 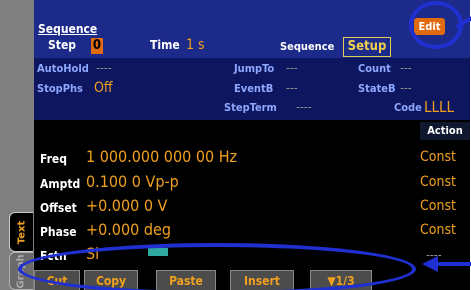 I want to click on freq-action: Const, so click(x=438, y=157).